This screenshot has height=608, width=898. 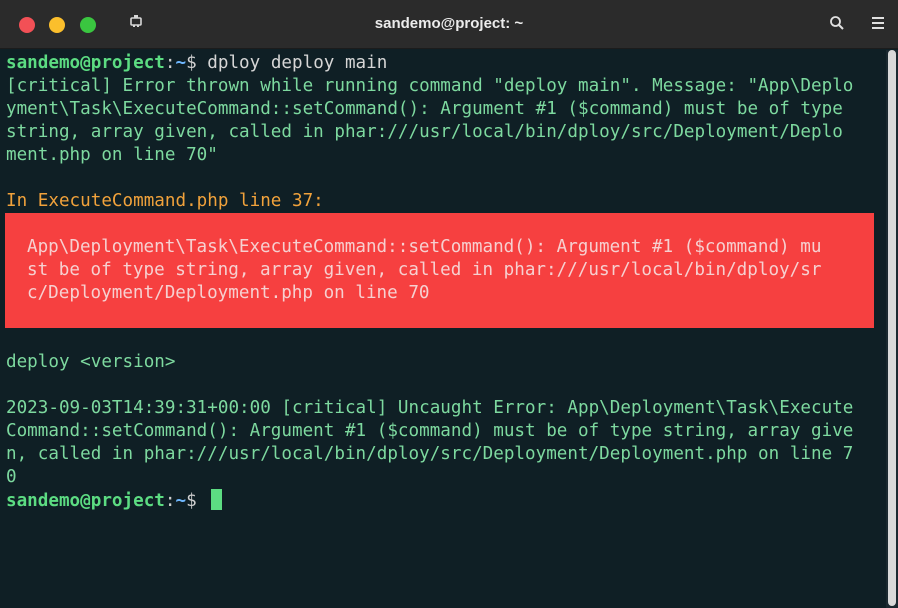 I want to click on scrollbar, so click(x=892, y=329).